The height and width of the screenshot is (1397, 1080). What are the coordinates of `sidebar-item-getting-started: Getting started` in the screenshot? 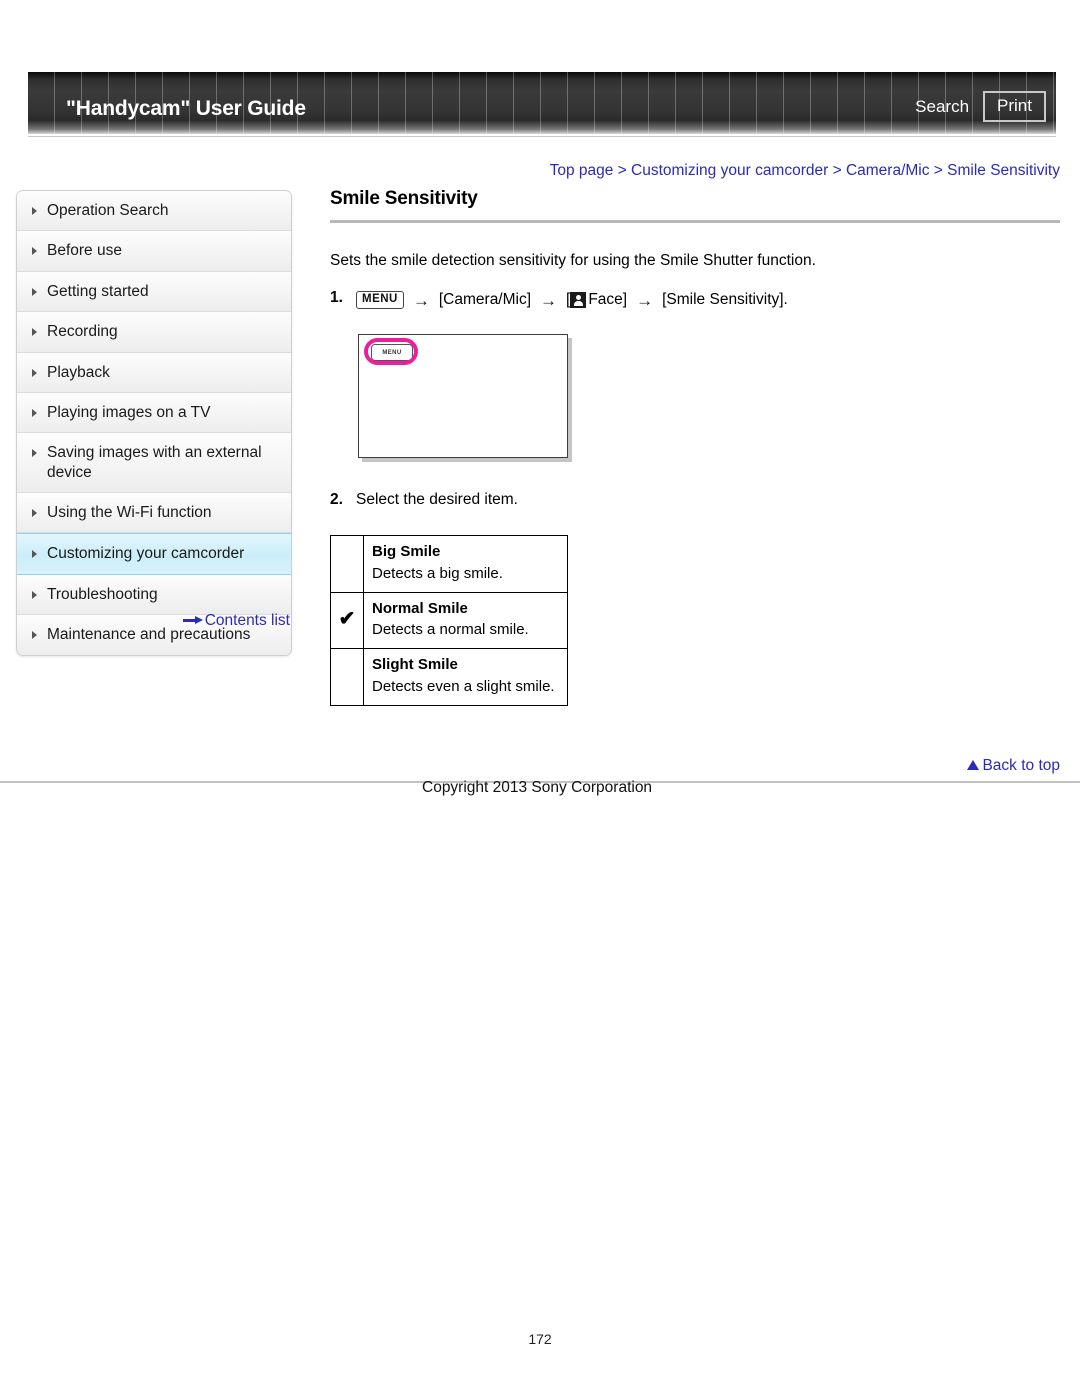 It's located at (154, 292).